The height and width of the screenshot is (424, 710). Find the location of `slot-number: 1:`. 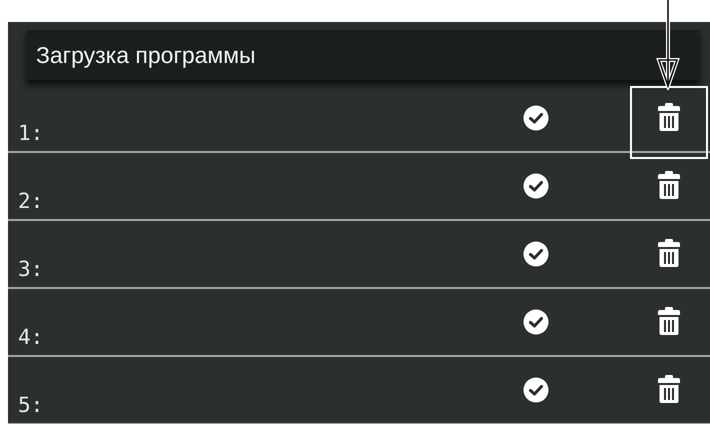

slot-number: 1: is located at coordinates (31, 133).